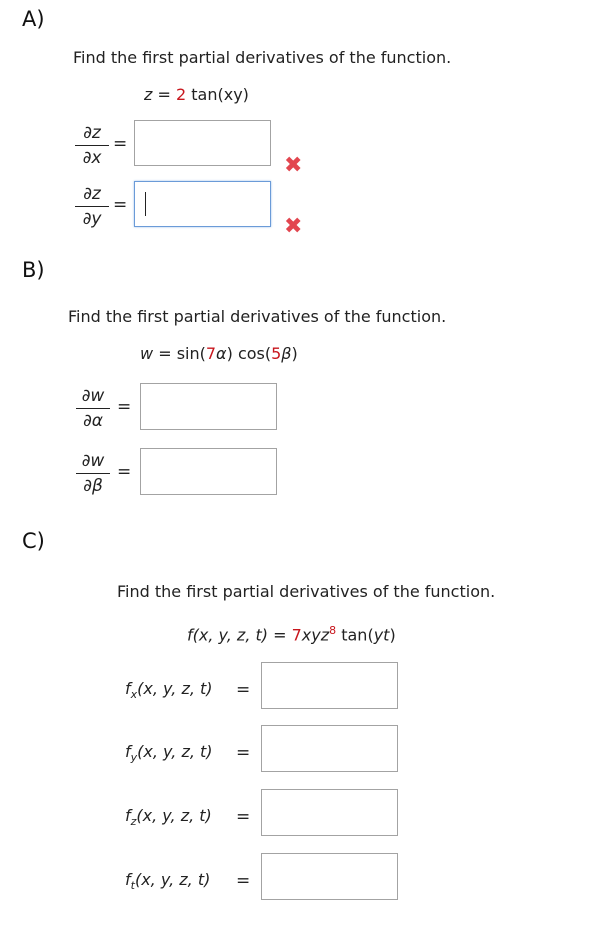 The image size is (590, 928). I want to click on fz-input, so click(329, 812).